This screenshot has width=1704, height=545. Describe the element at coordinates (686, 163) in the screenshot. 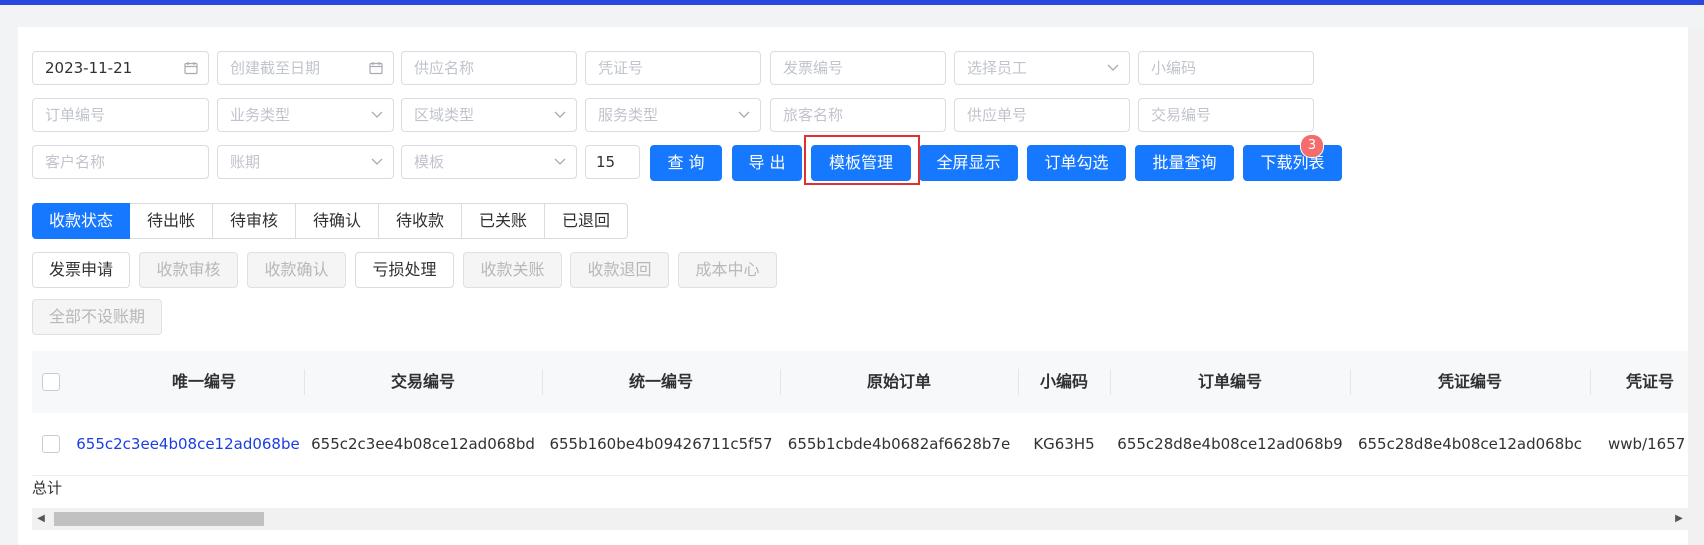

I see `query-button: 查 询` at that location.